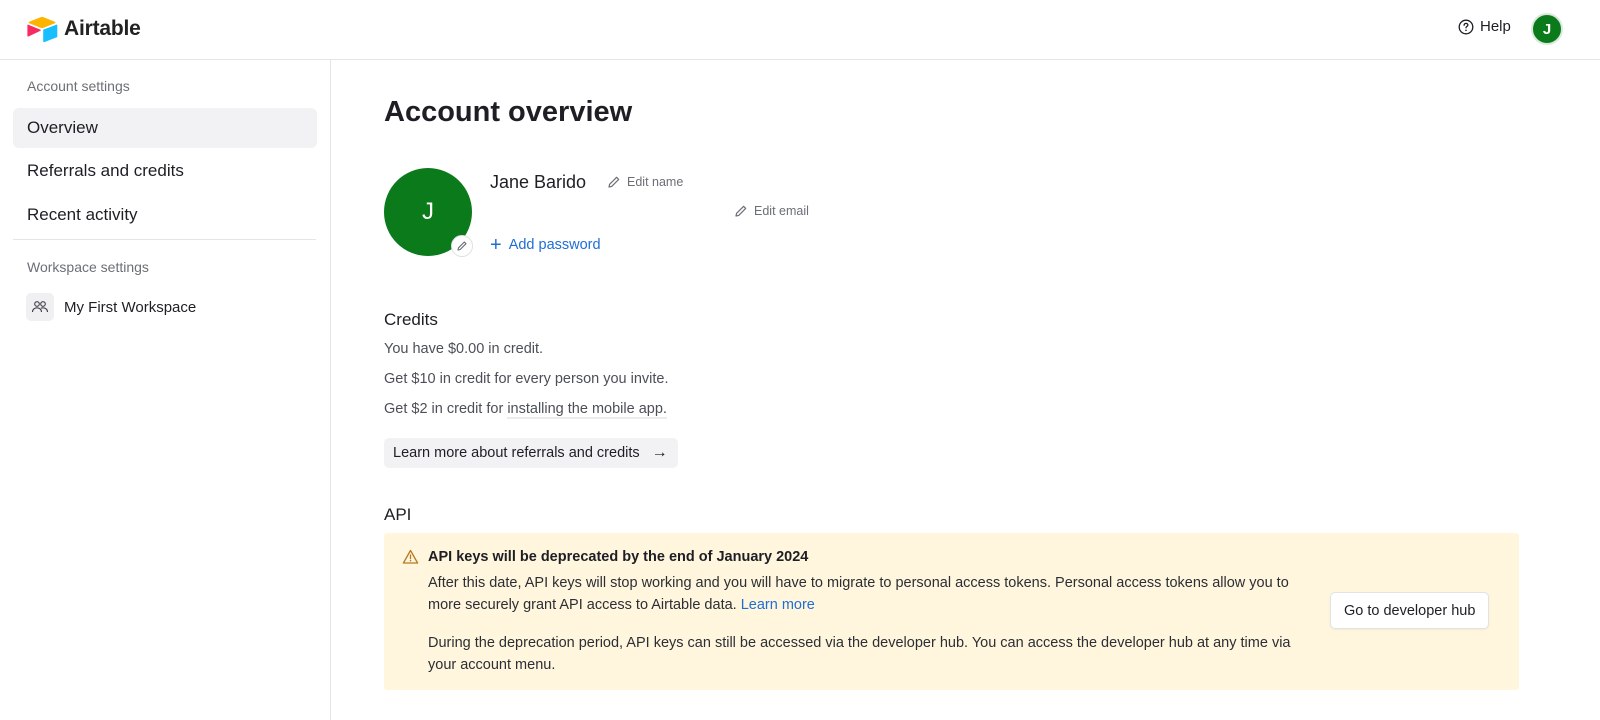 The image size is (1600, 720). What do you see at coordinates (659, 452) in the screenshot?
I see `arrow-right-icon: →` at bounding box center [659, 452].